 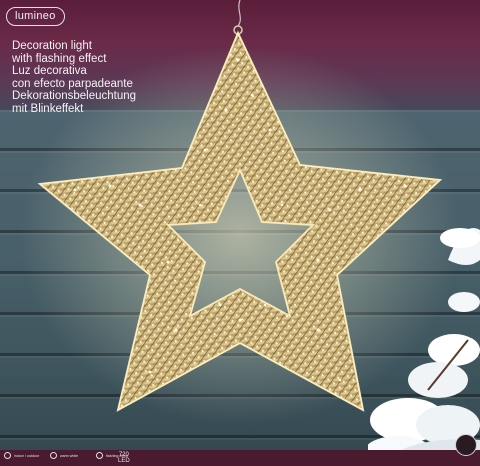 What do you see at coordinates (124, 461) in the screenshot?
I see `led-count-unit: LED` at bounding box center [124, 461].